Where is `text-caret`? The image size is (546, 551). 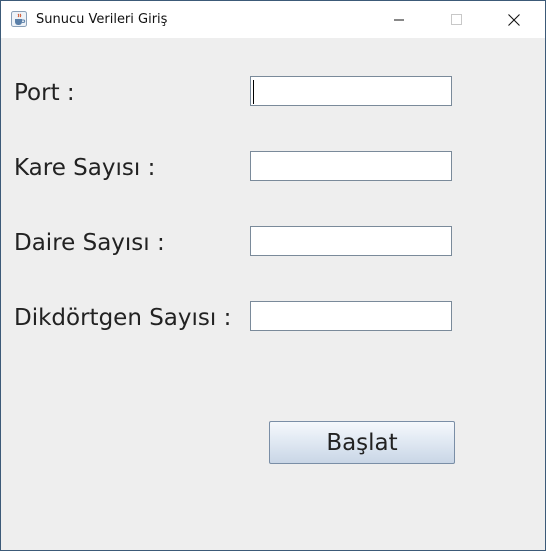 text-caret is located at coordinates (253, 92).